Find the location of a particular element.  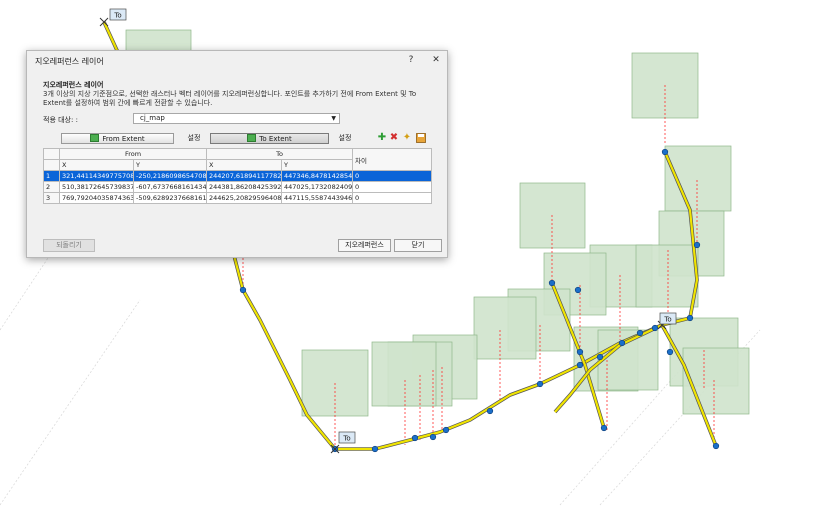

row-number: 2 is located at coordinates (51, 187).